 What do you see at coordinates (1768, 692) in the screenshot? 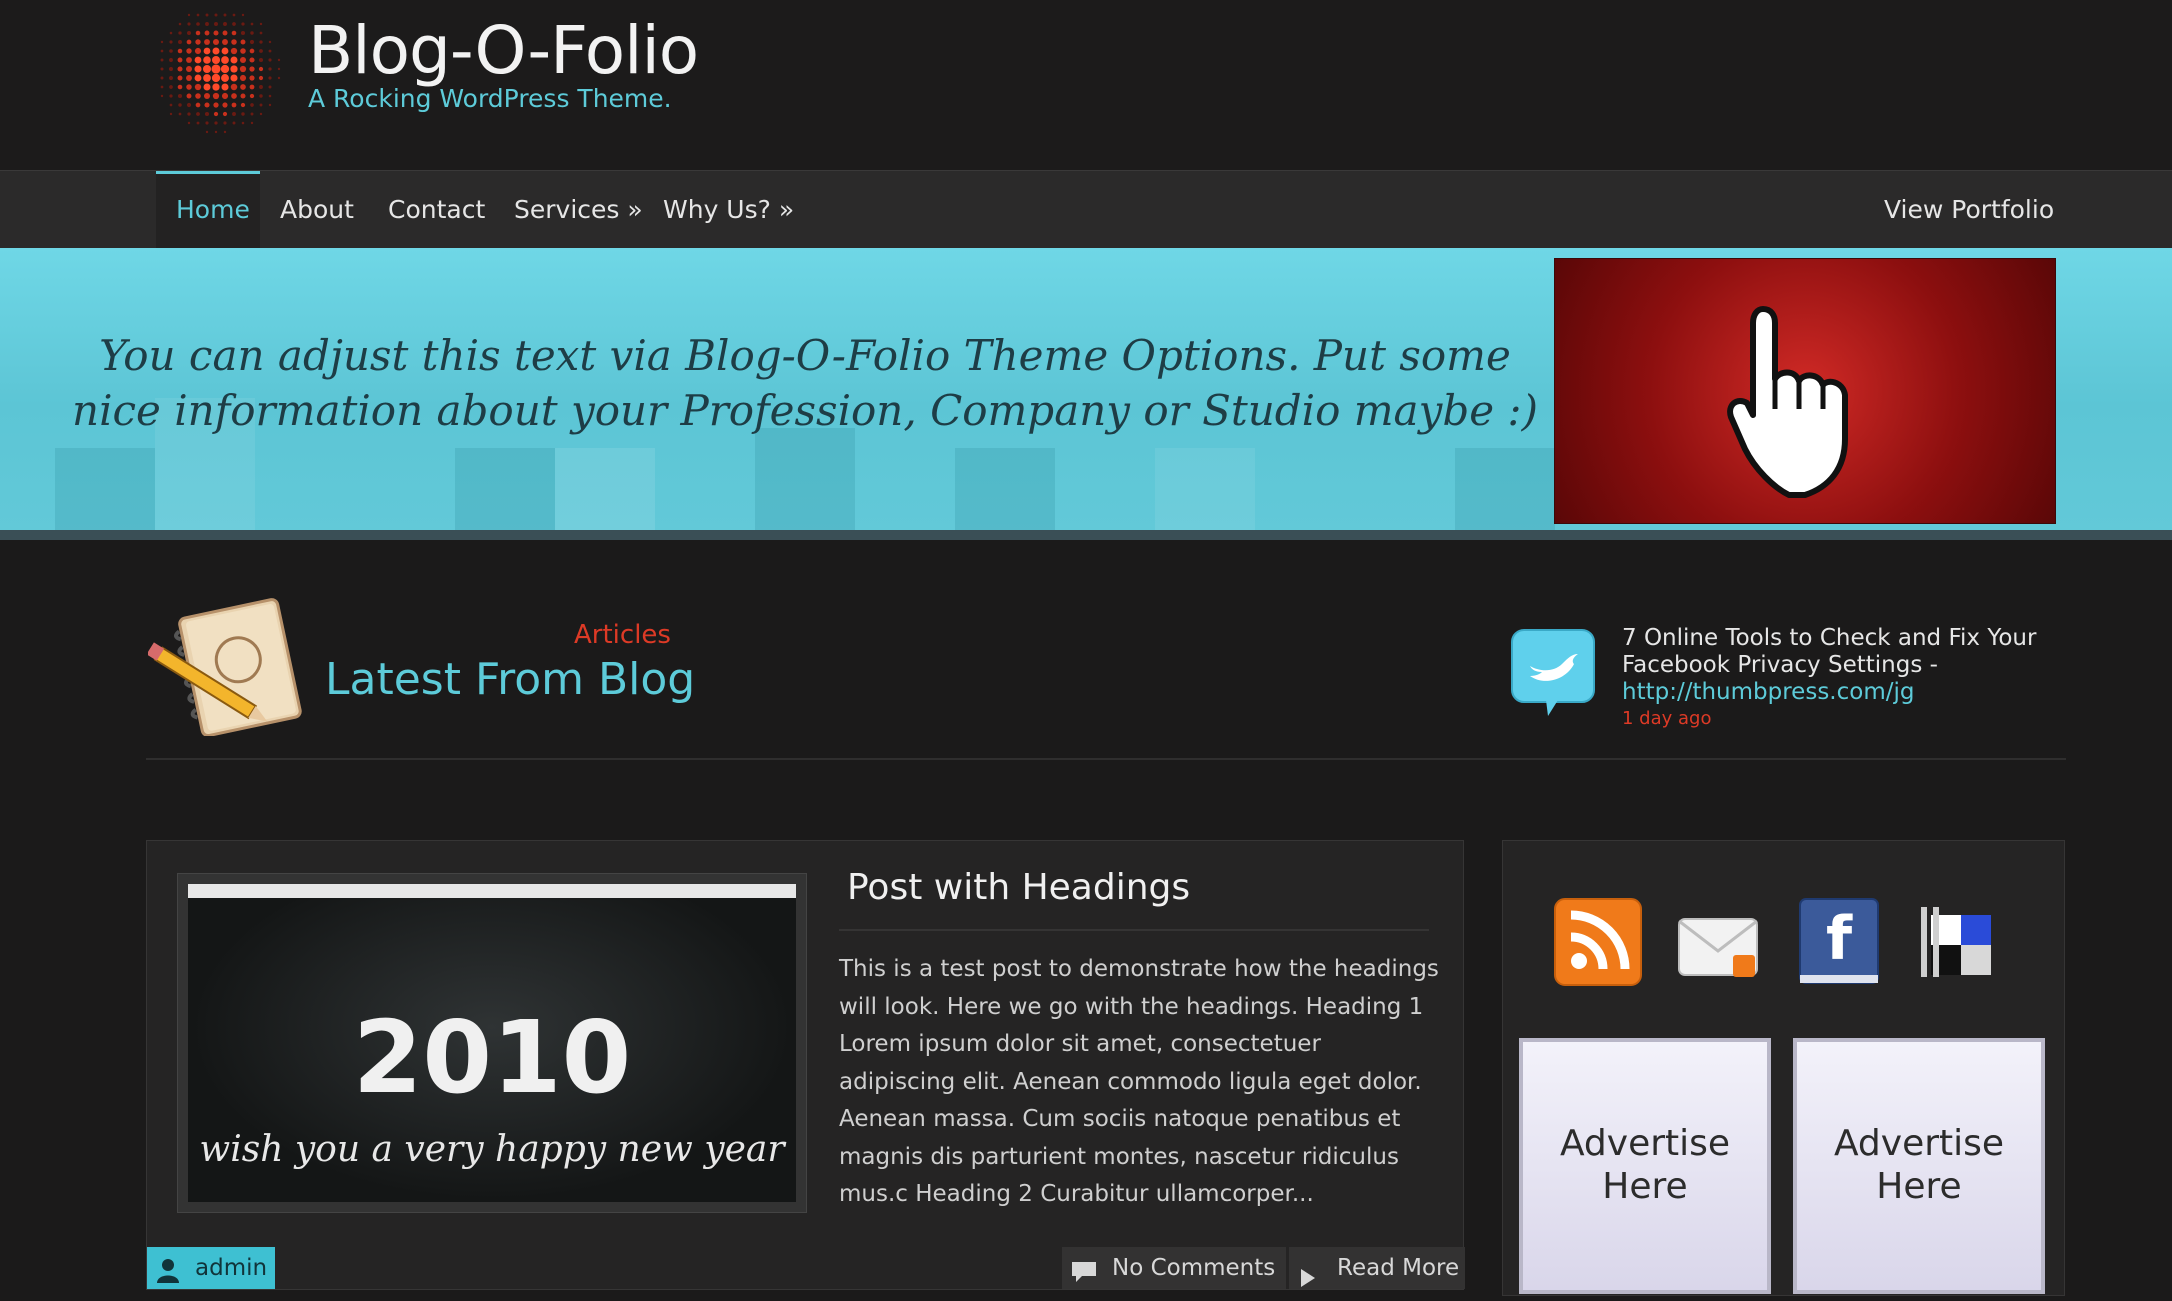
I see `tweet-link: http://thumbpress.com/jg` at bounding box center [1768, 692].